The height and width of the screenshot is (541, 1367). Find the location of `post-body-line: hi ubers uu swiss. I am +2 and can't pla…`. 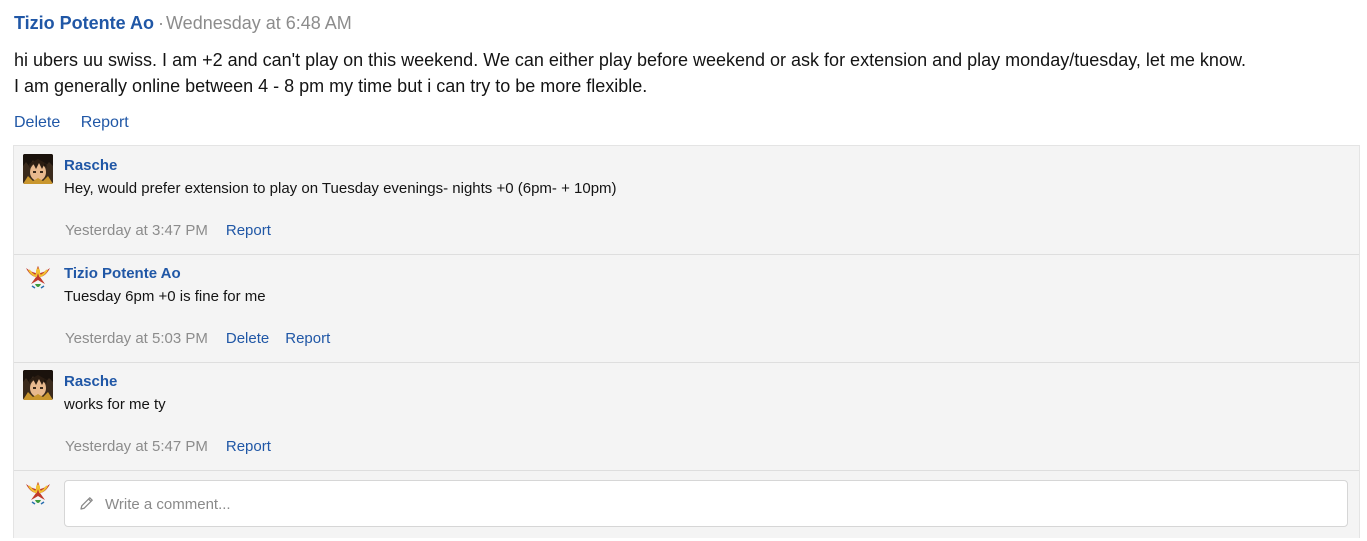

post-body-line: hi ubers uu swiss. I am +2 and can't pla… is located at coordinates (630, 60).